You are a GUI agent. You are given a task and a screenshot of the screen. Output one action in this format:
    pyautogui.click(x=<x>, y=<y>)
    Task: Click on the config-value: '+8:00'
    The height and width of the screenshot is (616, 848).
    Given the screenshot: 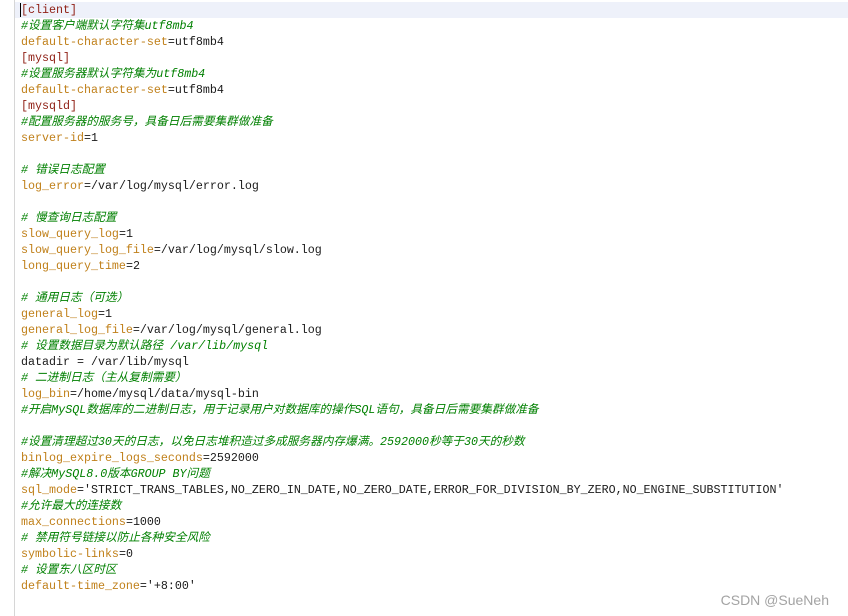 What is the action you would take?
    pyautogui.click(x=171, y=586)
    